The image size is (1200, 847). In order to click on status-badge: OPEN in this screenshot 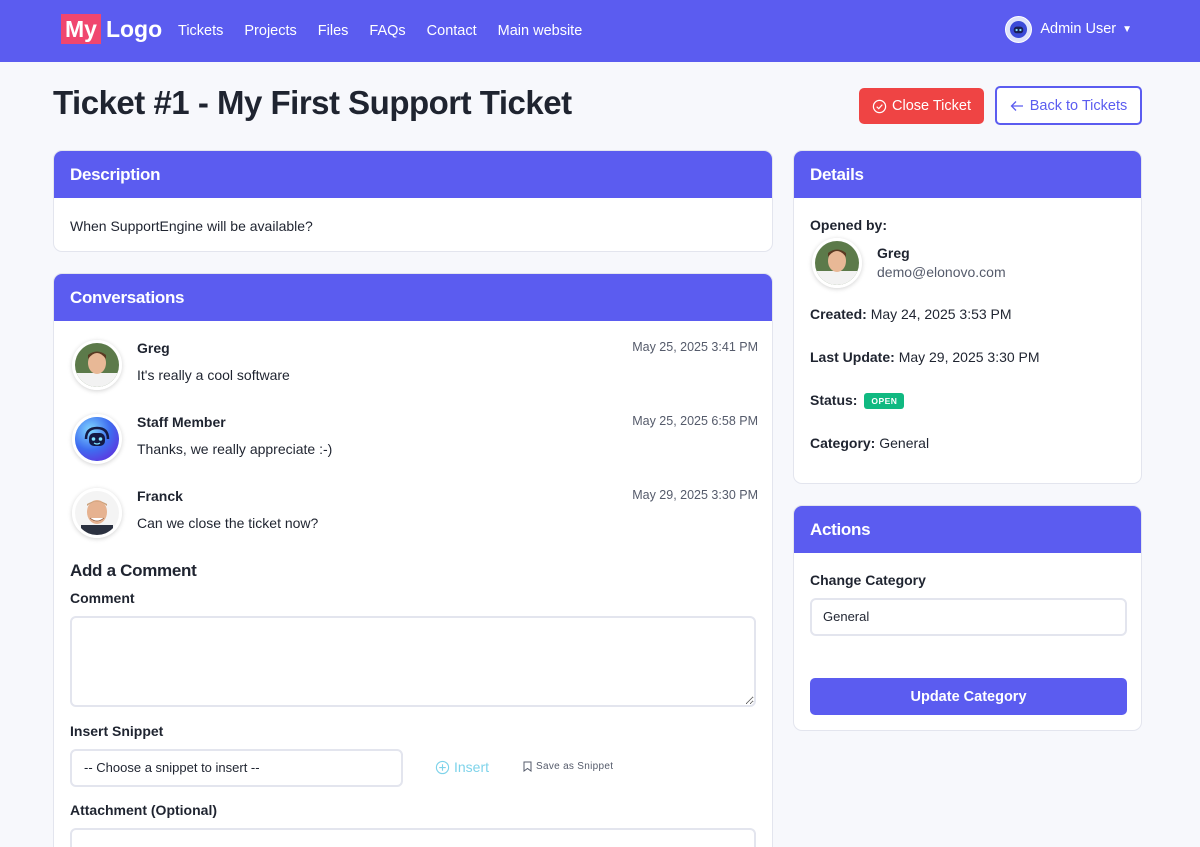, I will do `click(884, 401)`.